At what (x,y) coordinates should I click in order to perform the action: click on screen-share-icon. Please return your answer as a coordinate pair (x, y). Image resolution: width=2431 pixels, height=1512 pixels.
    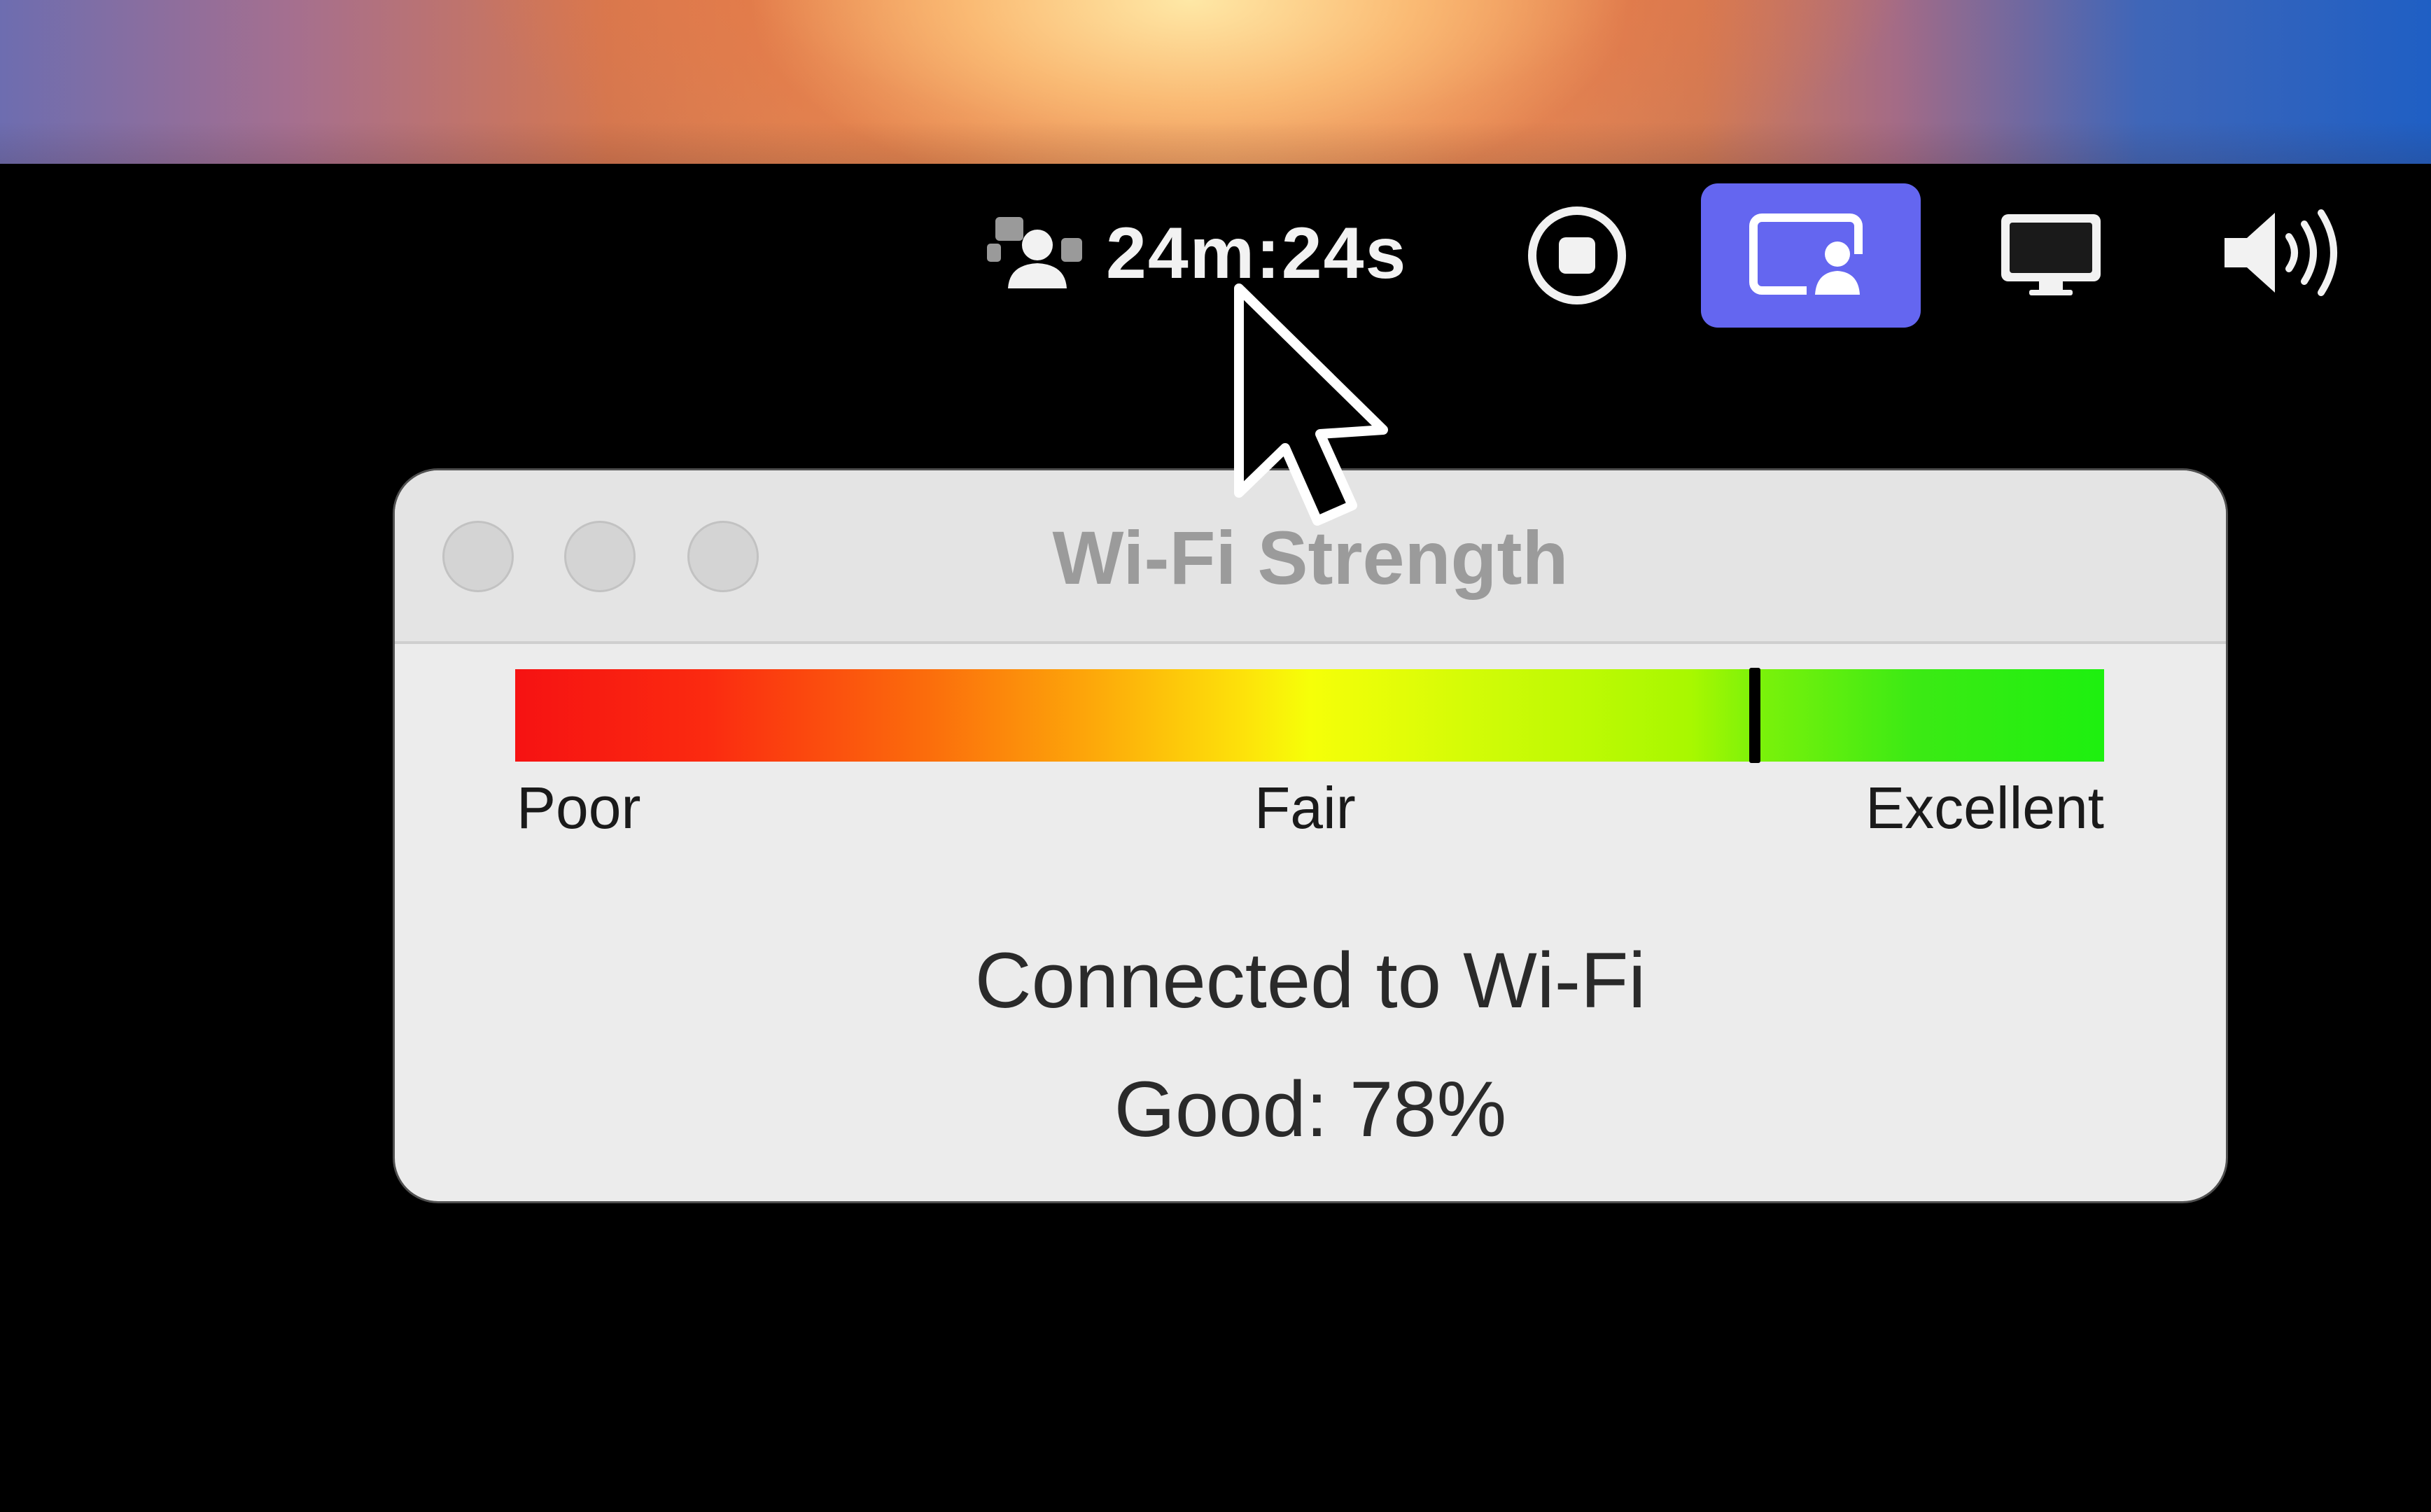
    Looking at the image, I should click on (1811, 256).